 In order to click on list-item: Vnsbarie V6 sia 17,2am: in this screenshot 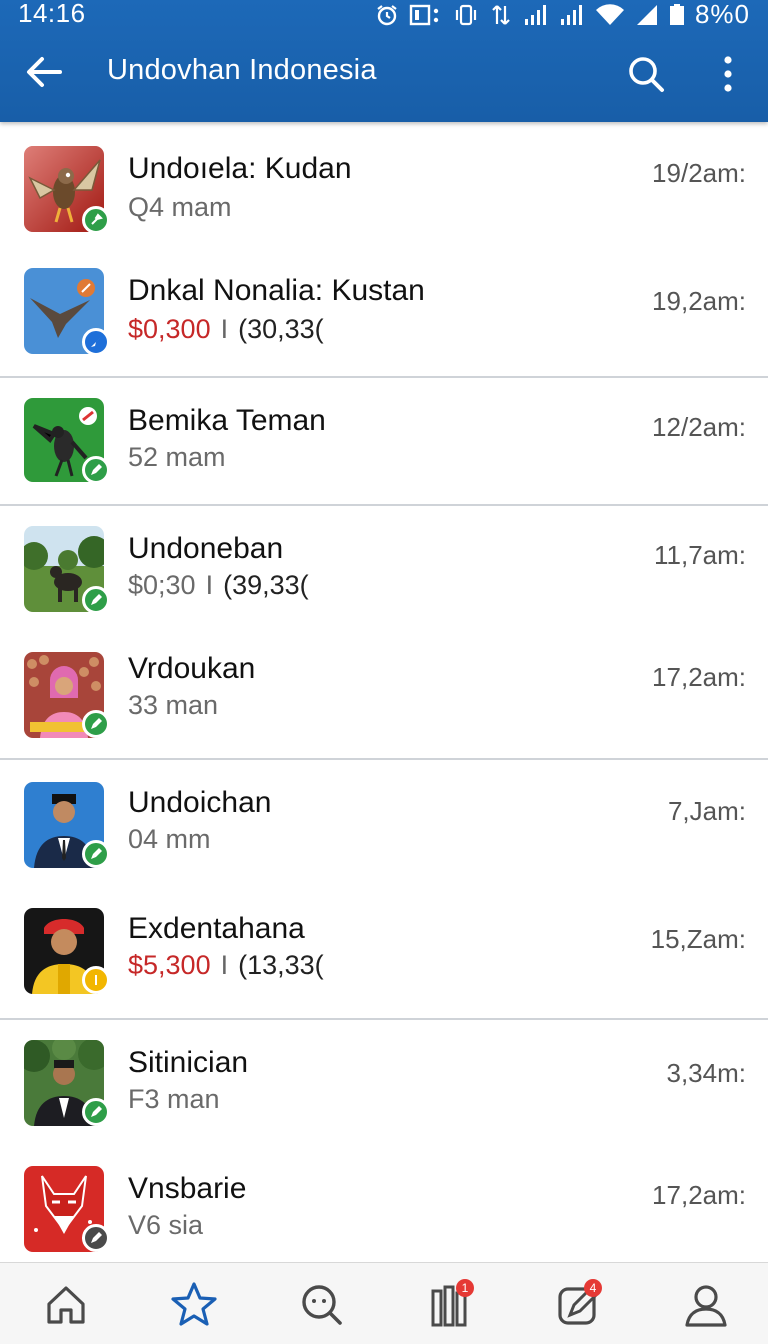, I will do `click(384, 1203)`.